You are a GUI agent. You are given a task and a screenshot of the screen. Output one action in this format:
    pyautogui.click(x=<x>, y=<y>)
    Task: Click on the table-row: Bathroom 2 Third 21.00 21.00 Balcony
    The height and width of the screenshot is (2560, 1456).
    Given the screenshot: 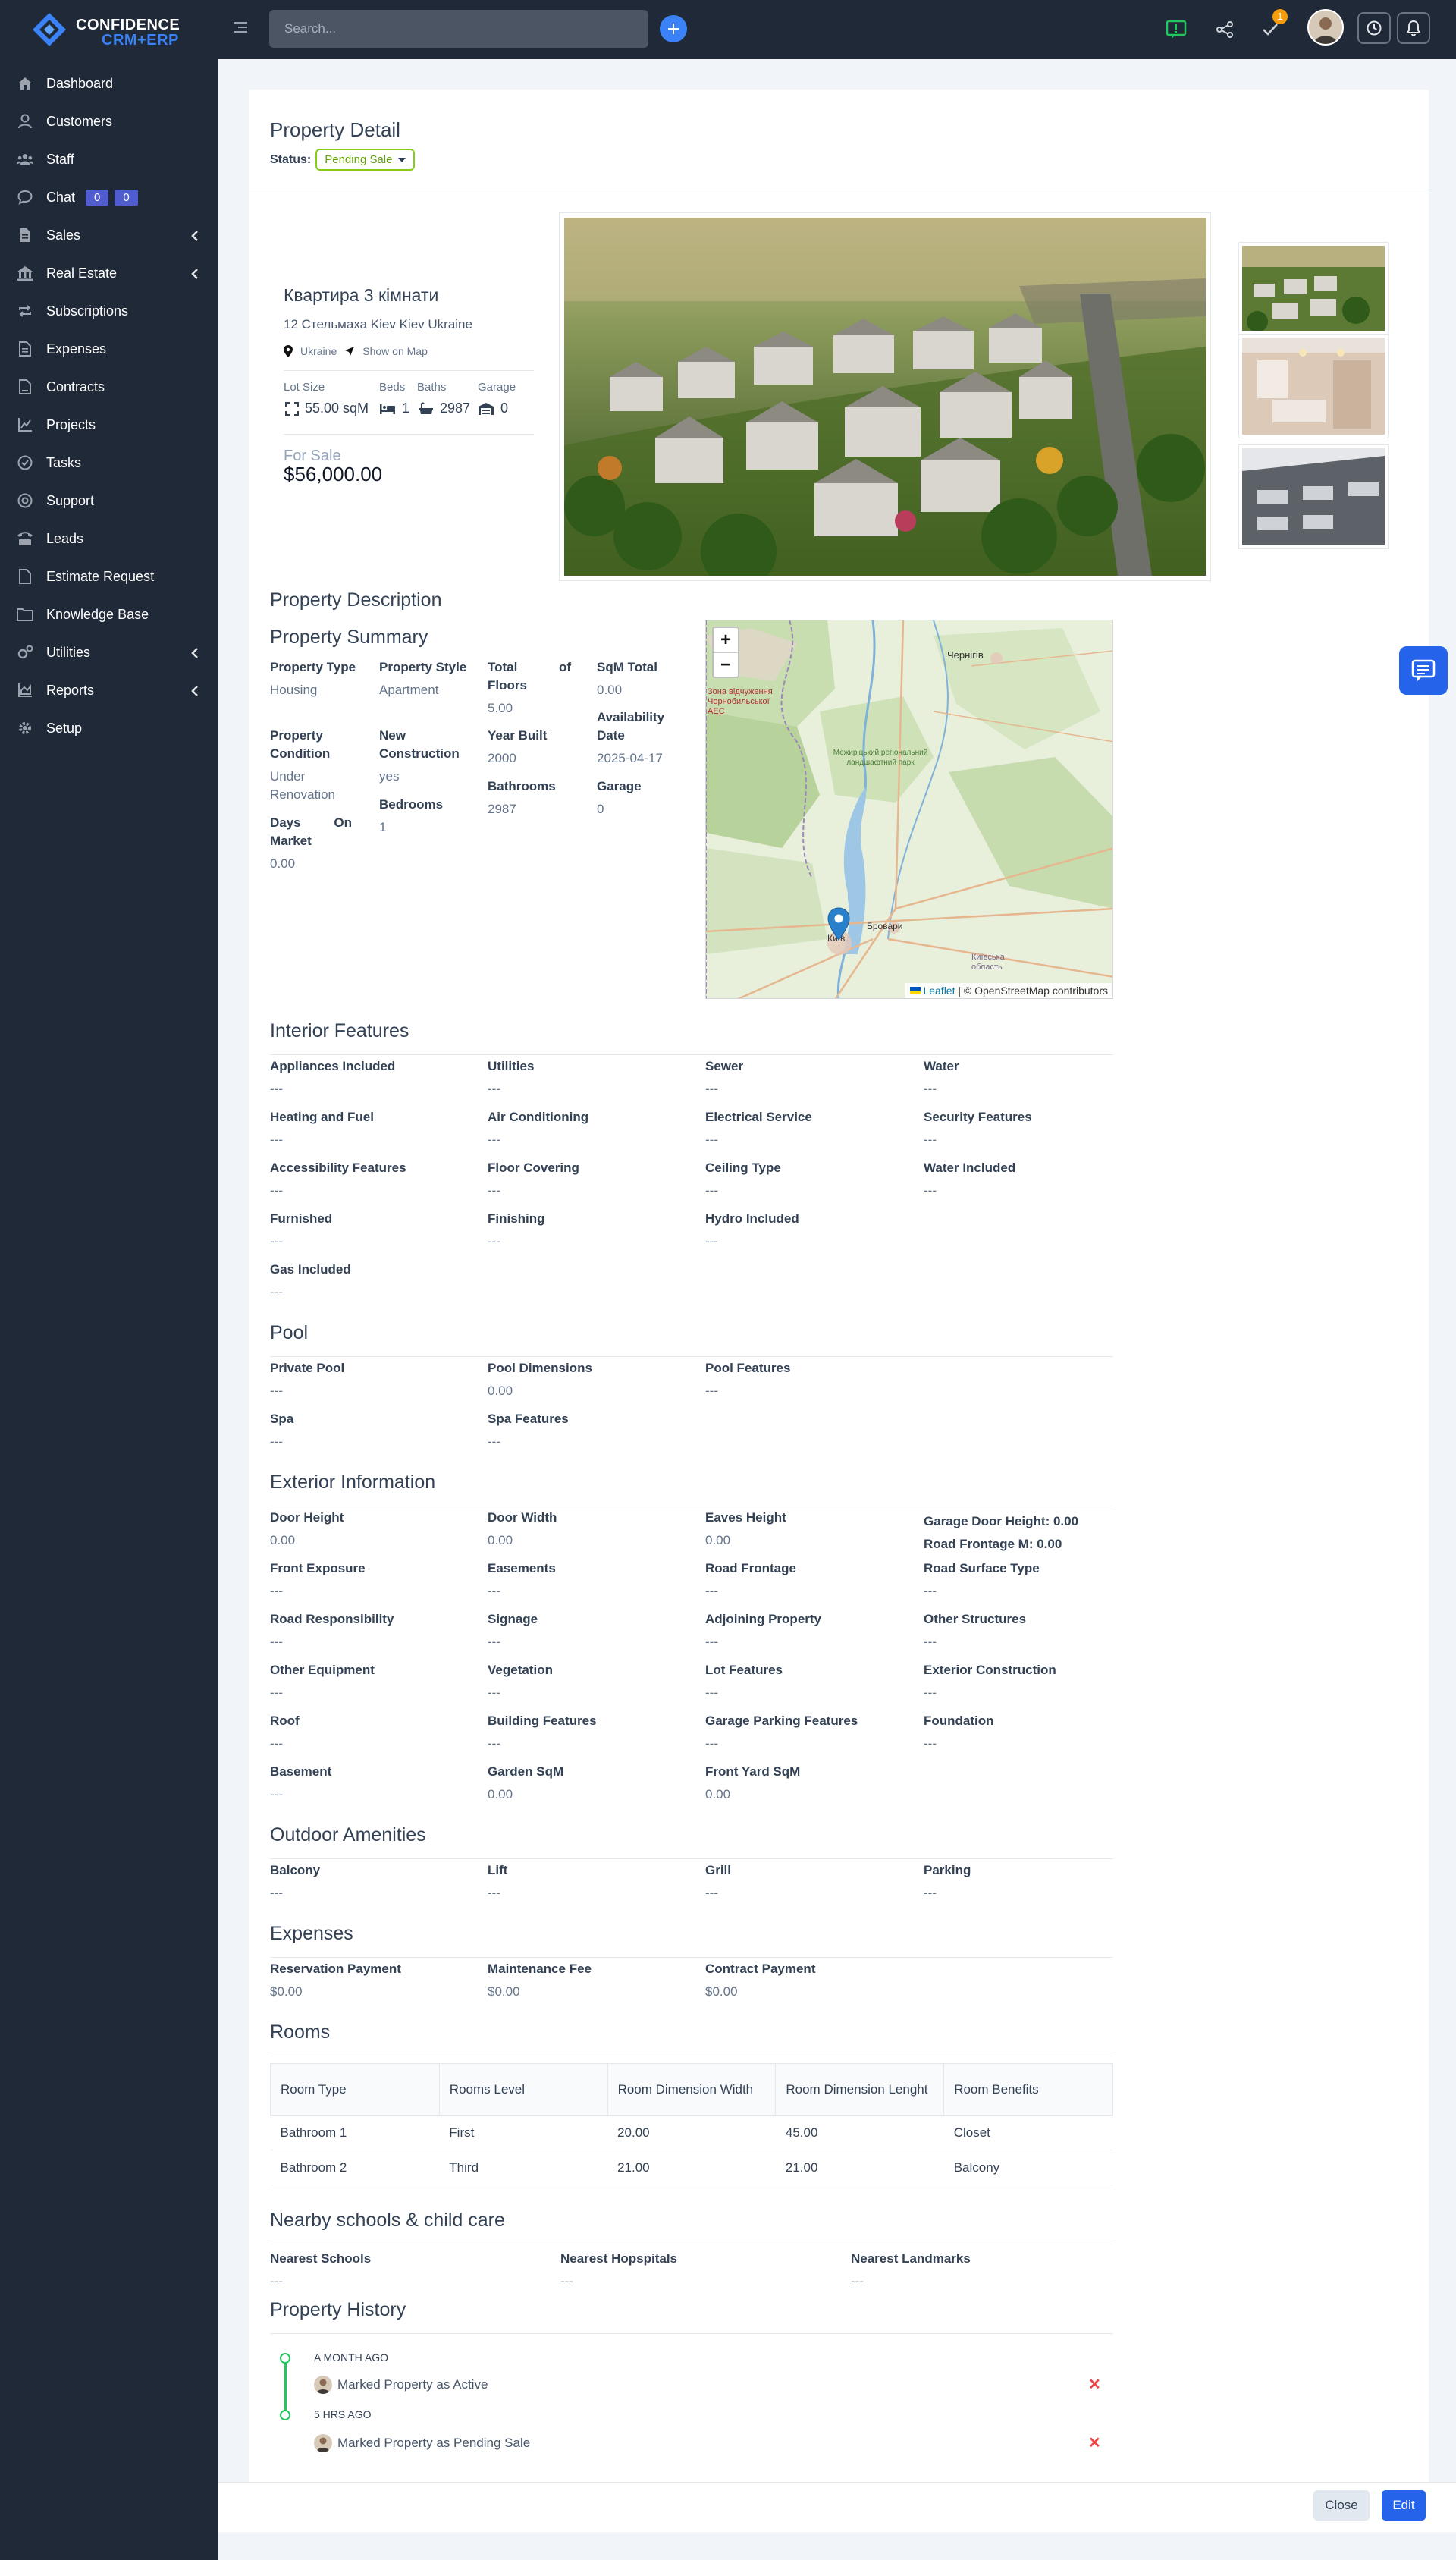 What is the action you would take?
    pyautogui.click(x=691, y=2167)
    